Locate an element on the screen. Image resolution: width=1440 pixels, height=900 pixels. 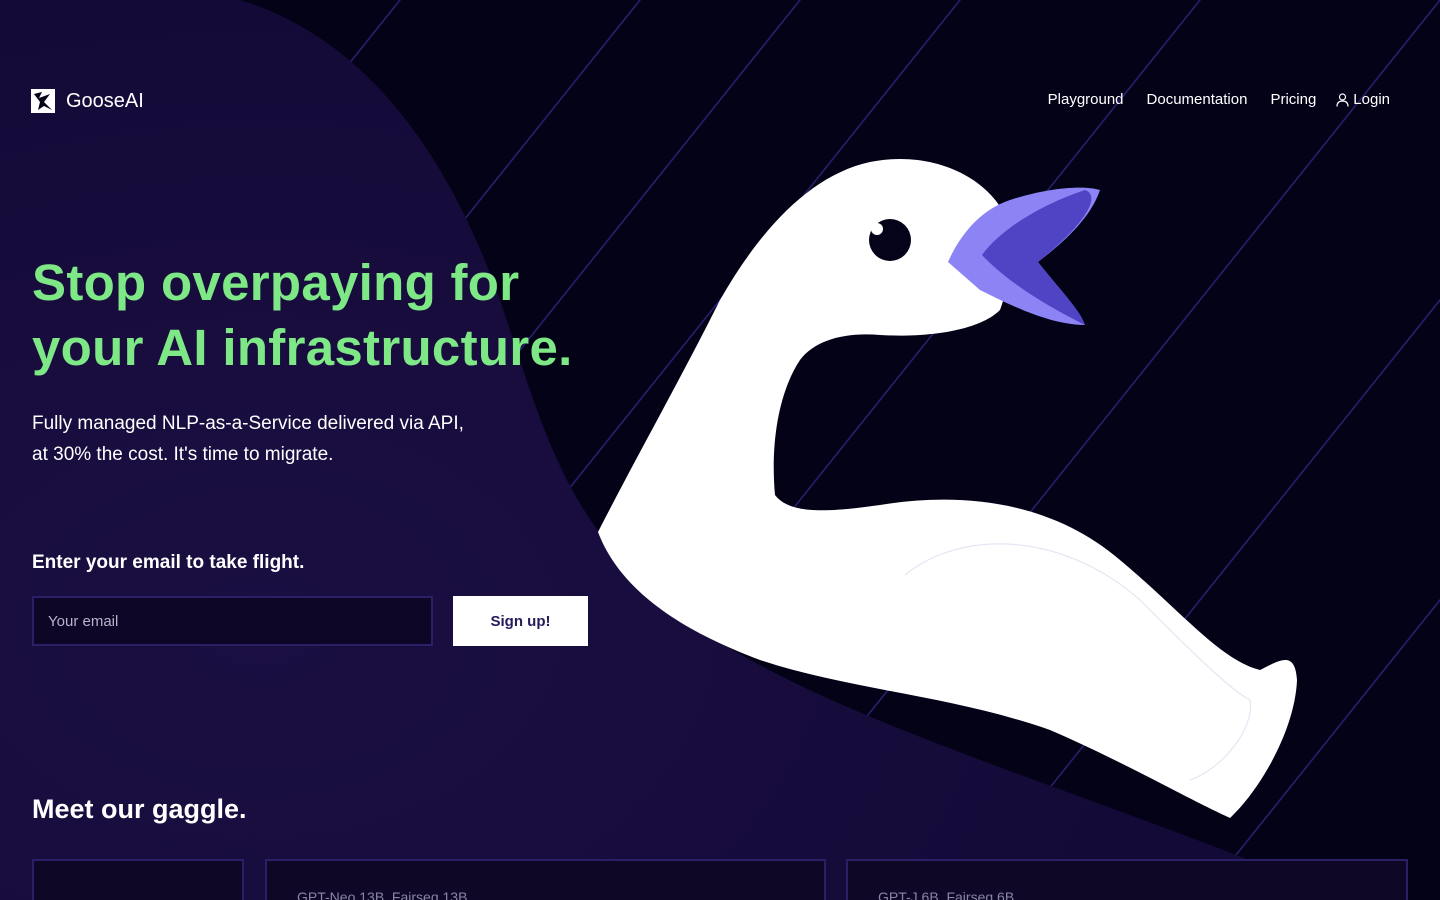
user-icon is located at coordinates (1342, 99).